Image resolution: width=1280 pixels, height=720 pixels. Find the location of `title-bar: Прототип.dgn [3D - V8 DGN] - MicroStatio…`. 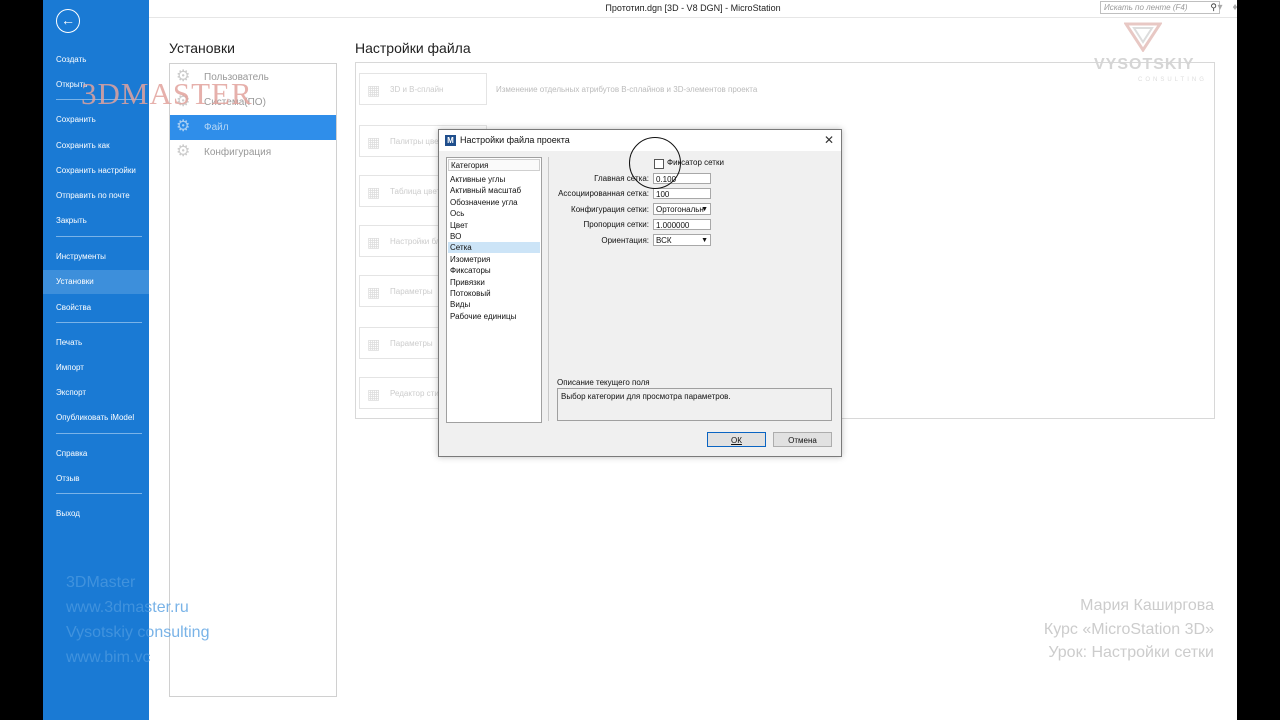

title-bar: Прототип.dgn [3D - V8 DGN] - MicroStatio… is located at coordinates (693, 9).